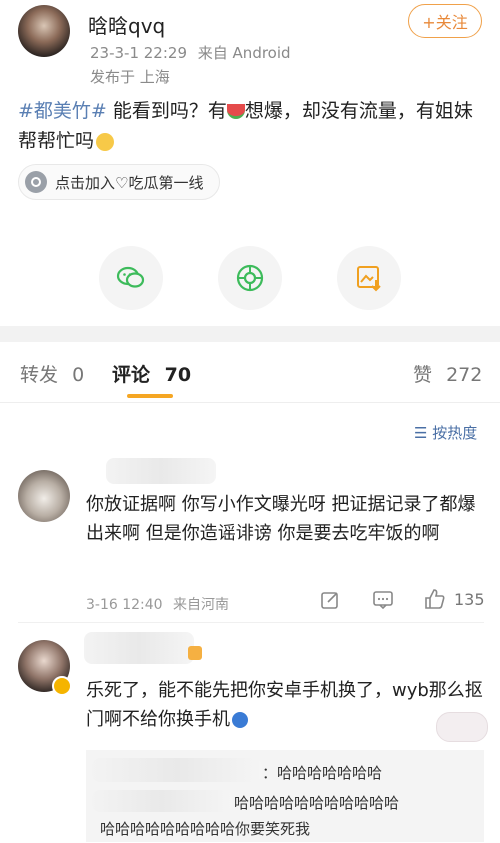 This screenshot has width=500, height=843. I want to click on tab-repost-count: 0, so click(78, 375).